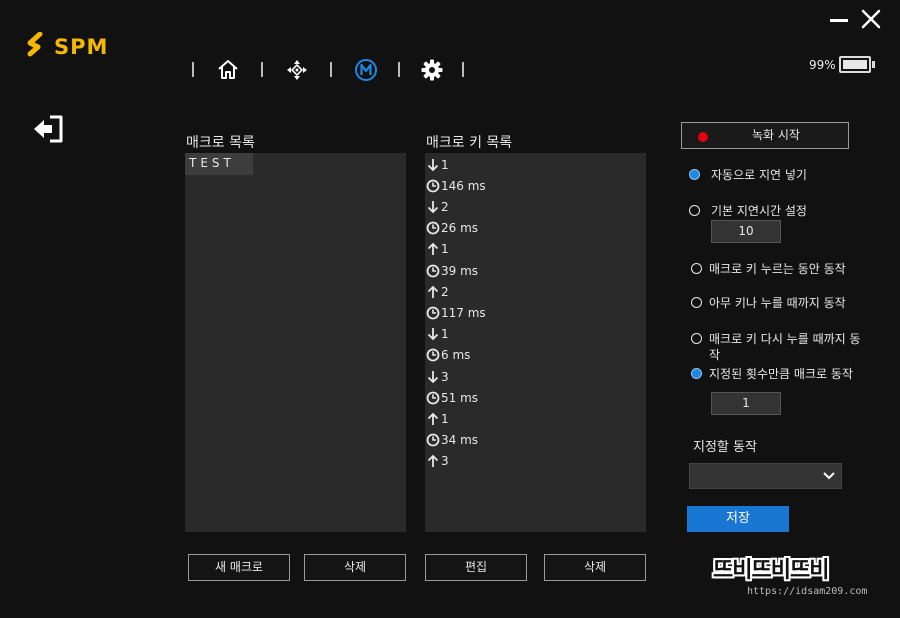  Describe the element at coordinates (239, 567) in the screenshot. I see `new-macro-button: 새 매크로` at that location.